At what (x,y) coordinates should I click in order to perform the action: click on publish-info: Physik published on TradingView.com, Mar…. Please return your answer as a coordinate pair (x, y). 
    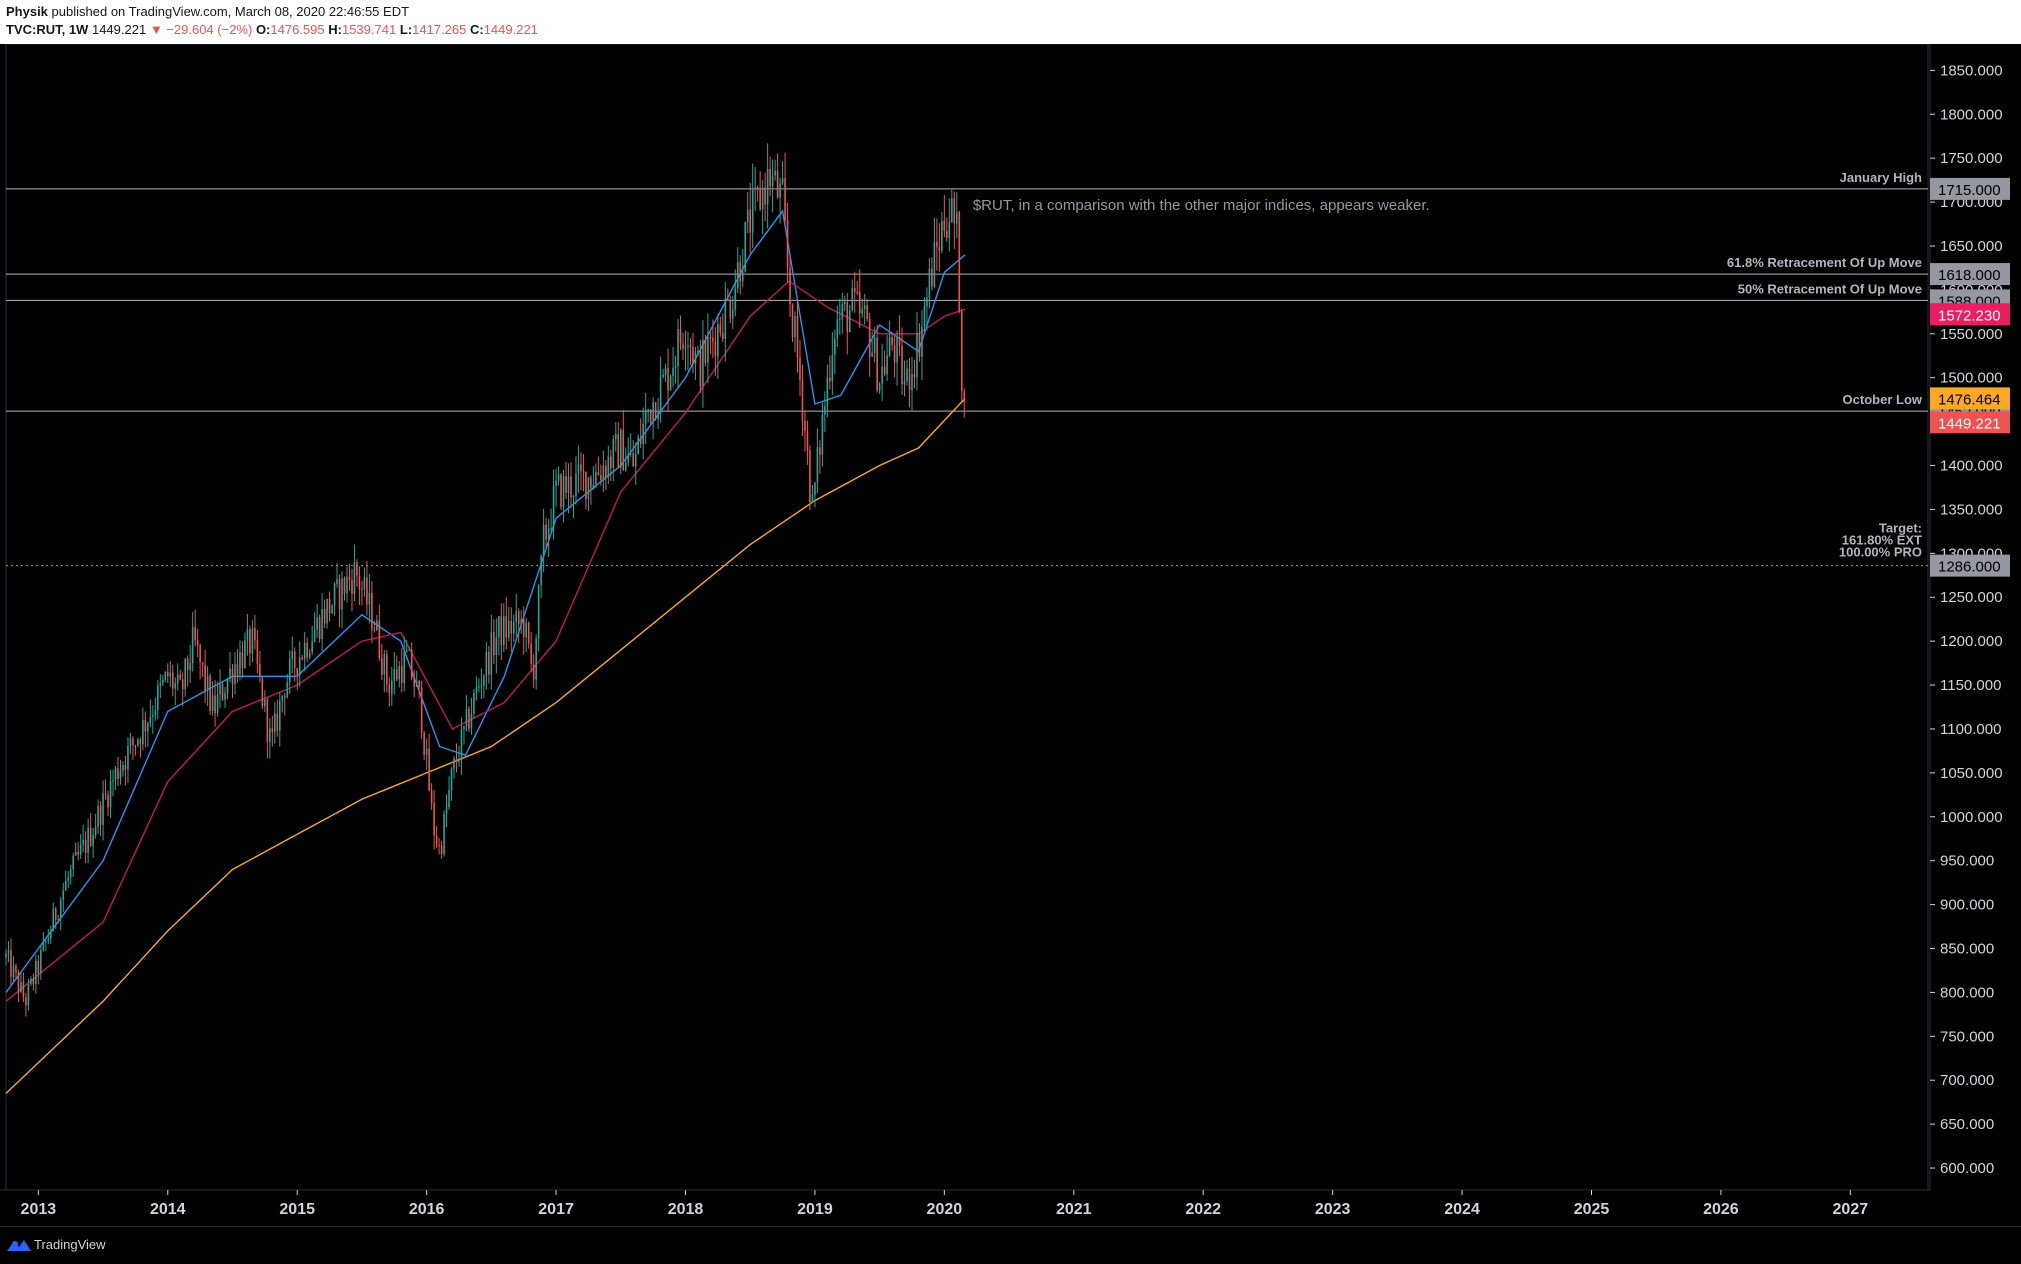
    Looking at the image, I should click on (207, 11).